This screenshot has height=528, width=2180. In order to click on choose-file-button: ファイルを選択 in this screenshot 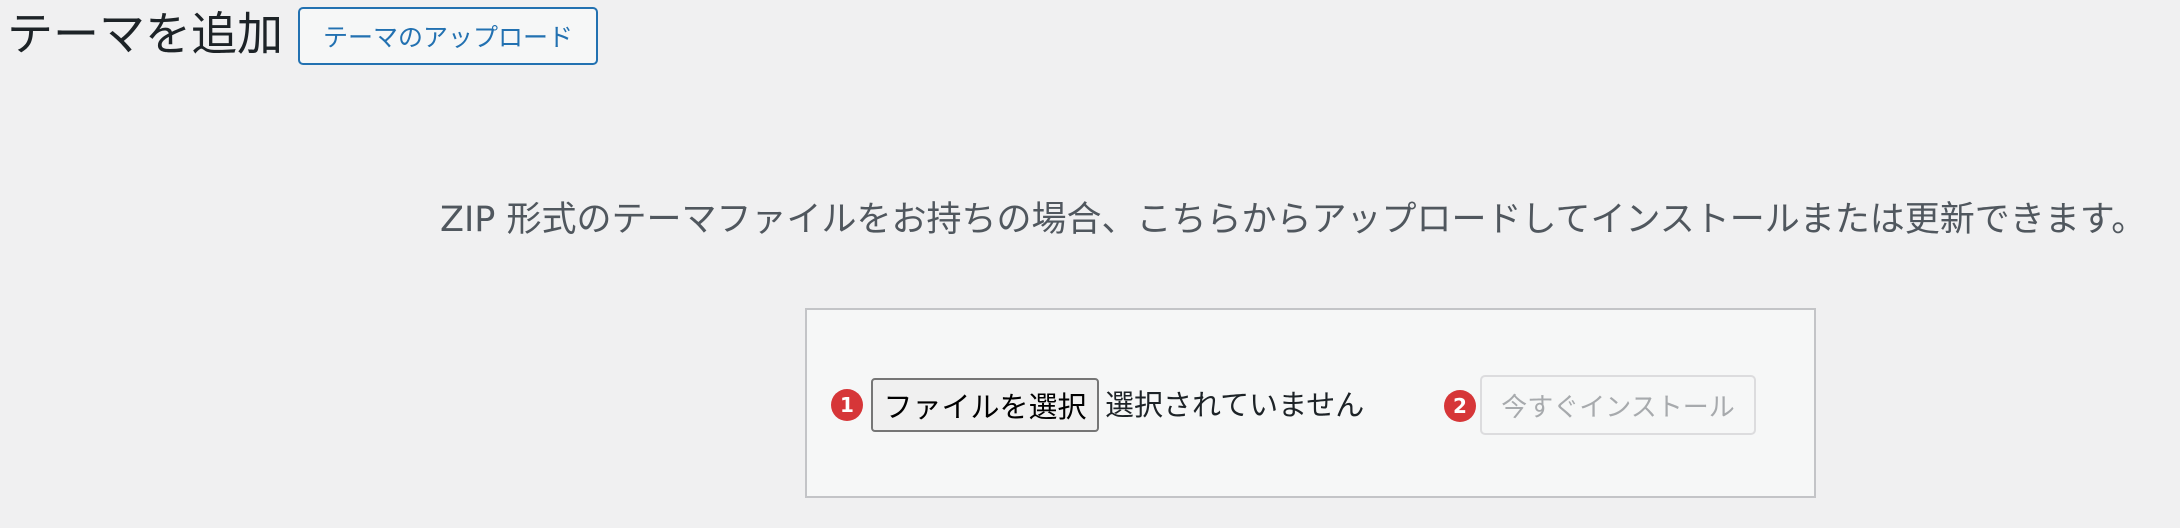, I will do `click(985, 405)`.